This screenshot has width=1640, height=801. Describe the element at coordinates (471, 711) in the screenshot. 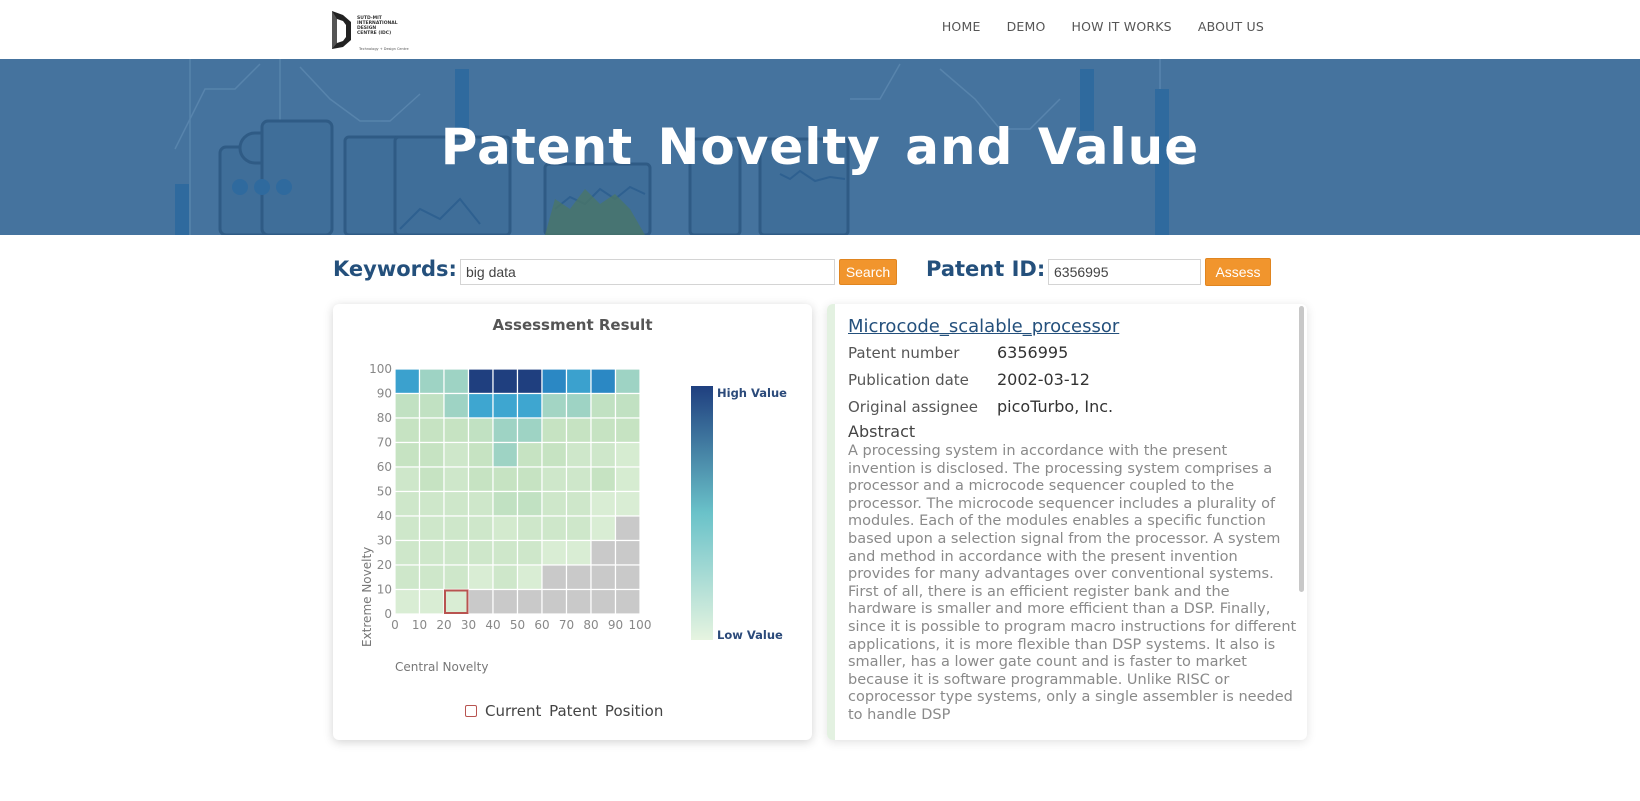

I see `current-patent-marker-icon` at that location.